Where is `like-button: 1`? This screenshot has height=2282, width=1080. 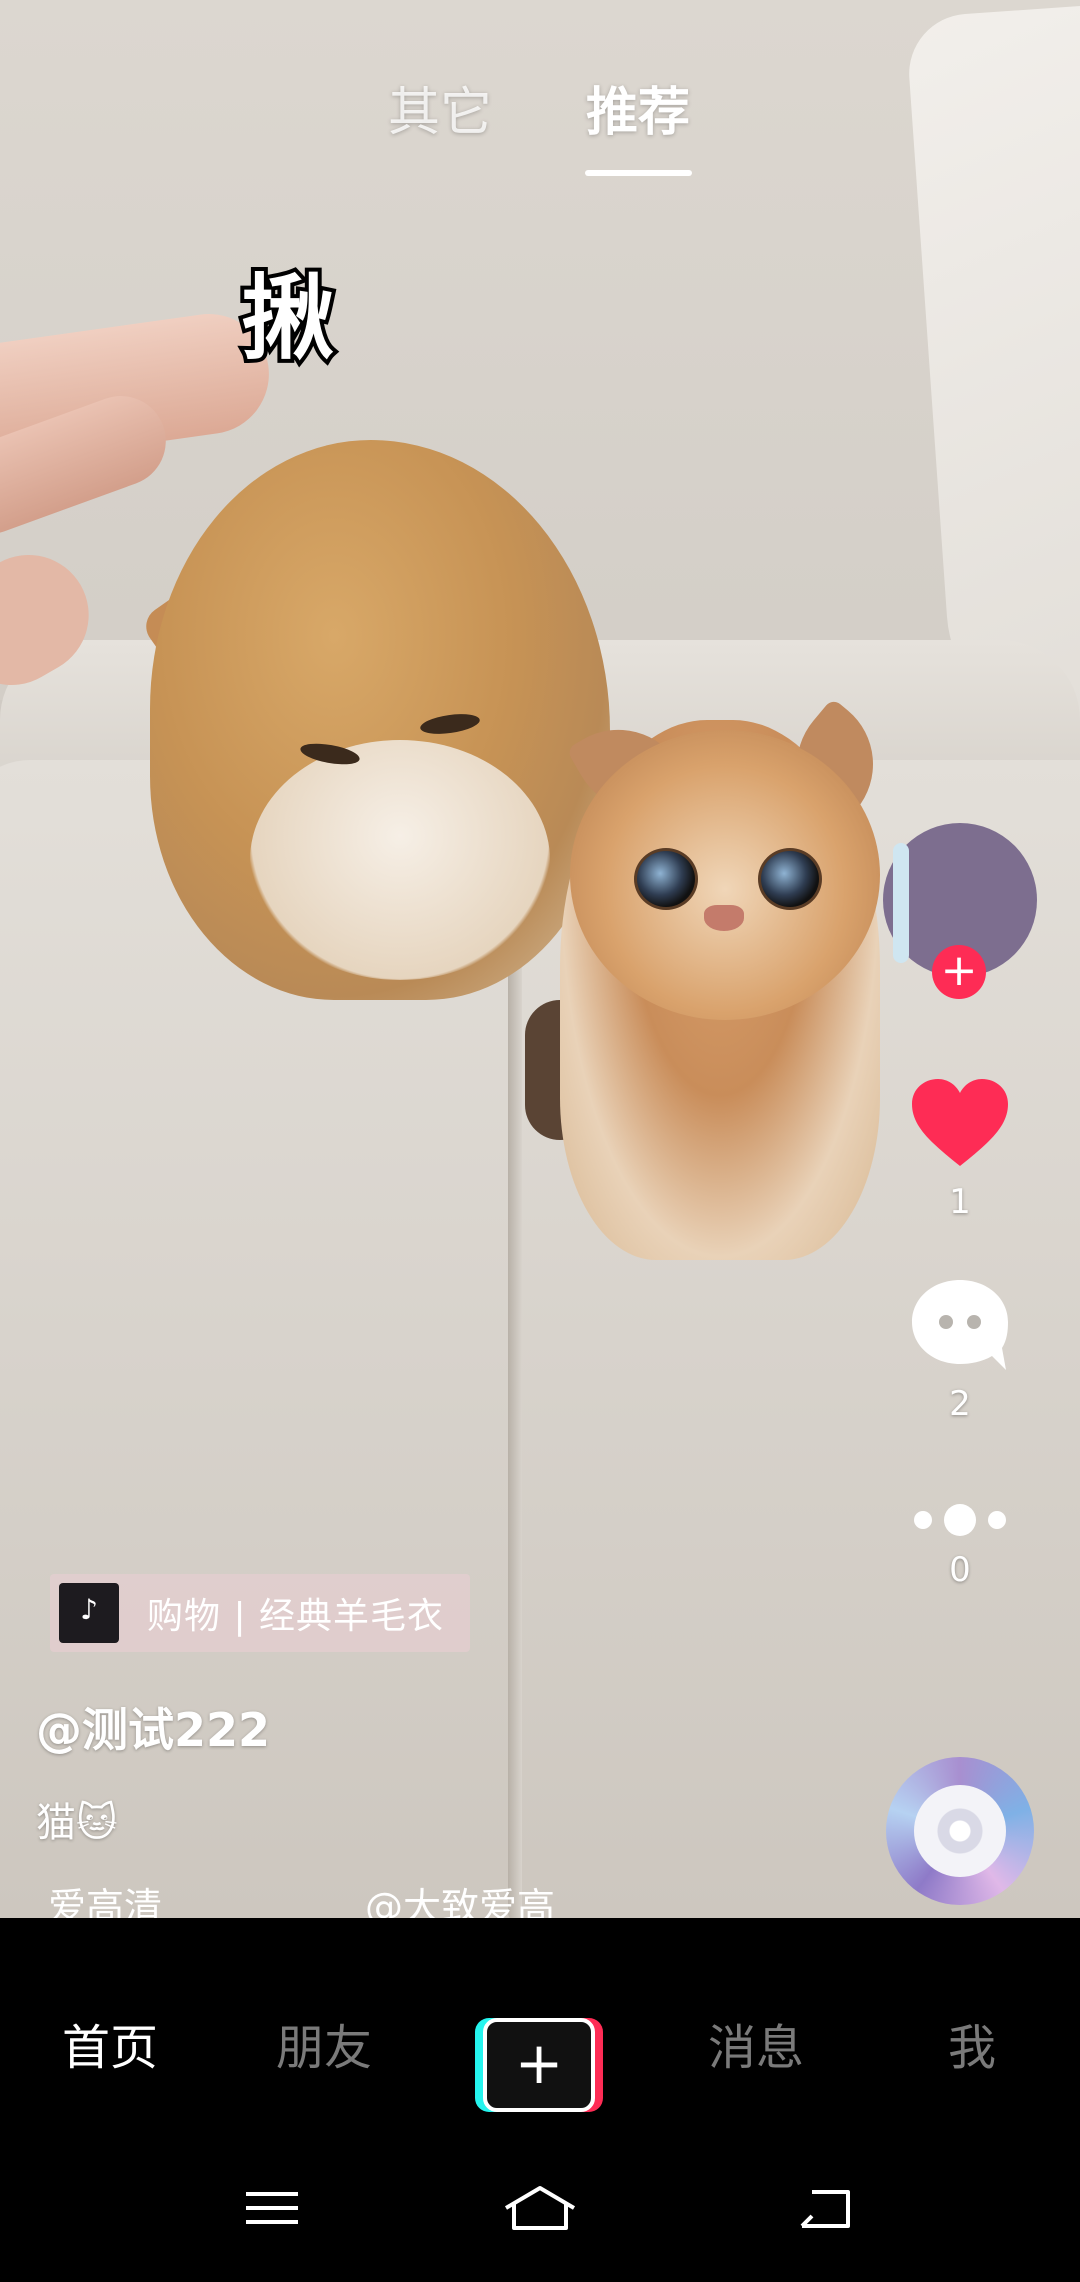 like-button: 1 is located at coordinates (960, 1150).